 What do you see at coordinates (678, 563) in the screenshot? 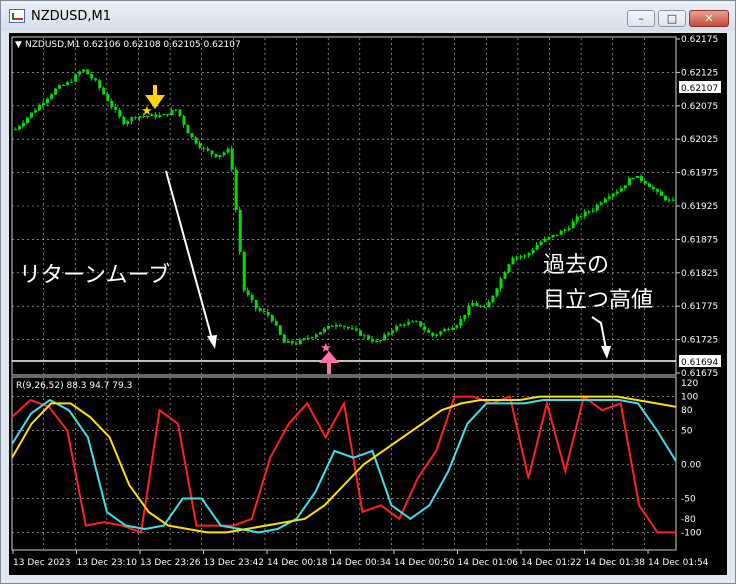
I see `time-tick-label: 14 Dec 01:54` at bounding box center [678, 563].